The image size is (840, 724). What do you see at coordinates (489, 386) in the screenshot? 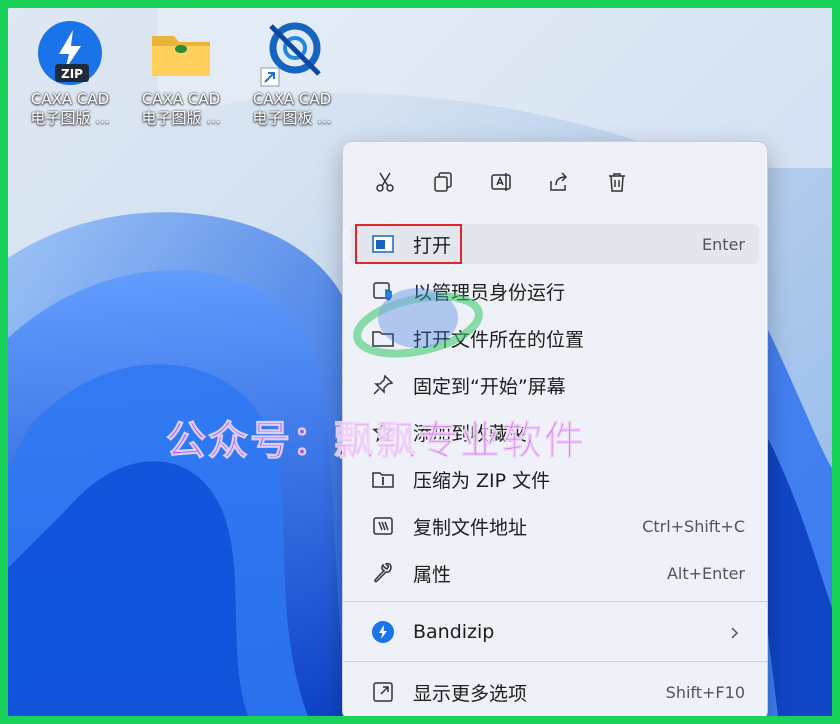
I see `menu-item-label: 固定到“开始”屏幕` at bounding box center [489, 386].